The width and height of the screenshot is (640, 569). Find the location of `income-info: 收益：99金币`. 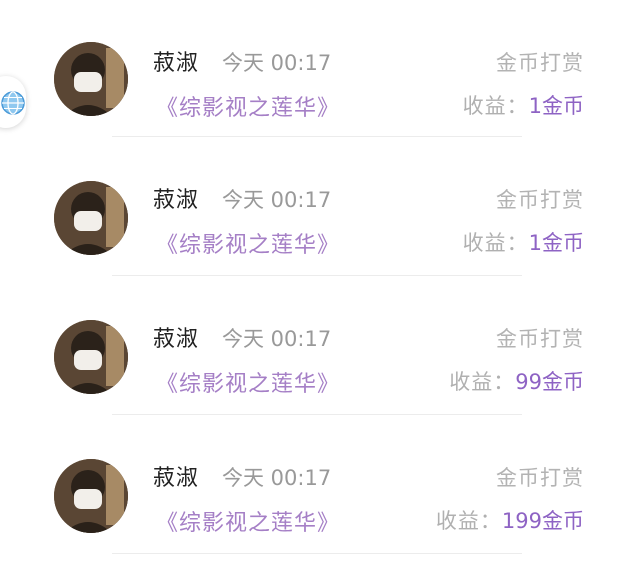

income-info: 收益：99金币 is located at coordinates (516, 381).